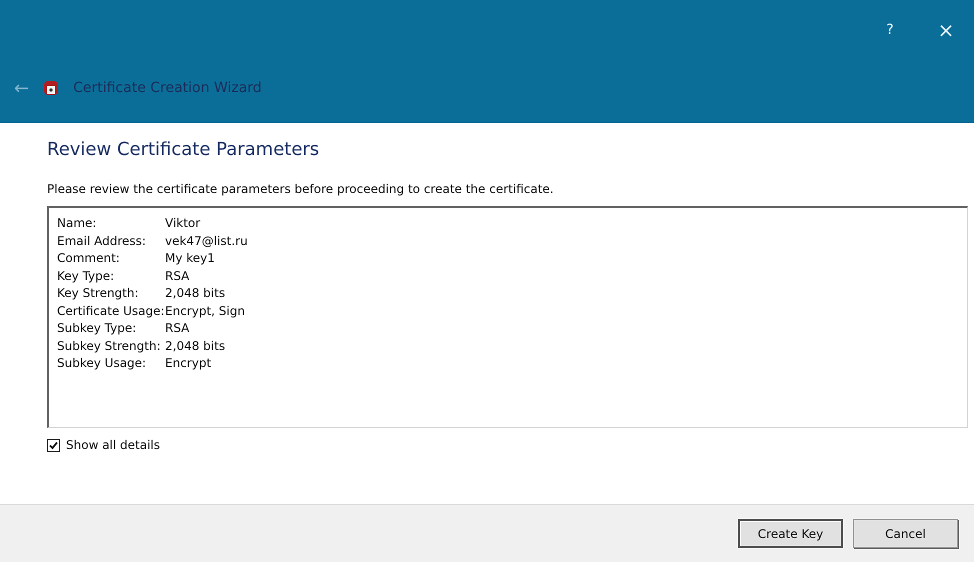  What do you see at coordinates (188, 364) in the screenshot?
I see `parameter-value: Encrypt` at bounding box center [188, 364].